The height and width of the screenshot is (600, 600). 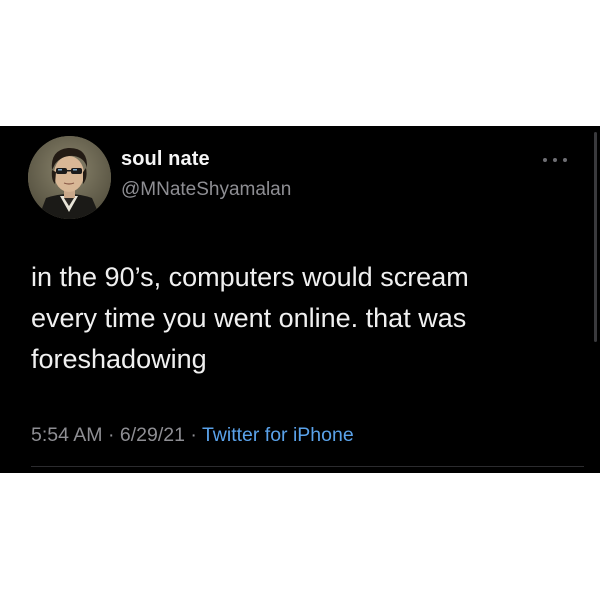 I want to click on tweet-text-line: in the 90’s, computers would scream, so click(x=250, y=277).